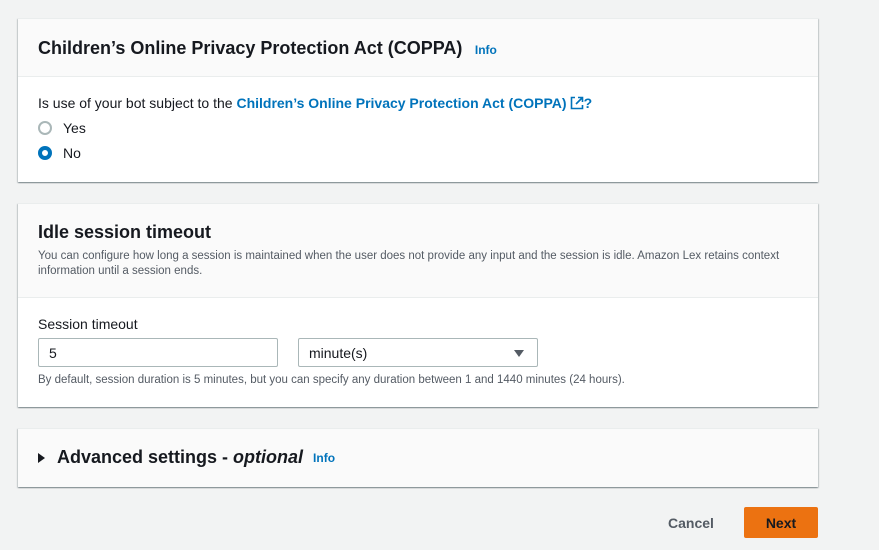 Image resolution: width=879 pixels, height=550 pixels. What do you see at coordinates (338, 353) in the screenshot?
I see `timeout-unit-value: minute(s)` at bounding box center [338, 353].